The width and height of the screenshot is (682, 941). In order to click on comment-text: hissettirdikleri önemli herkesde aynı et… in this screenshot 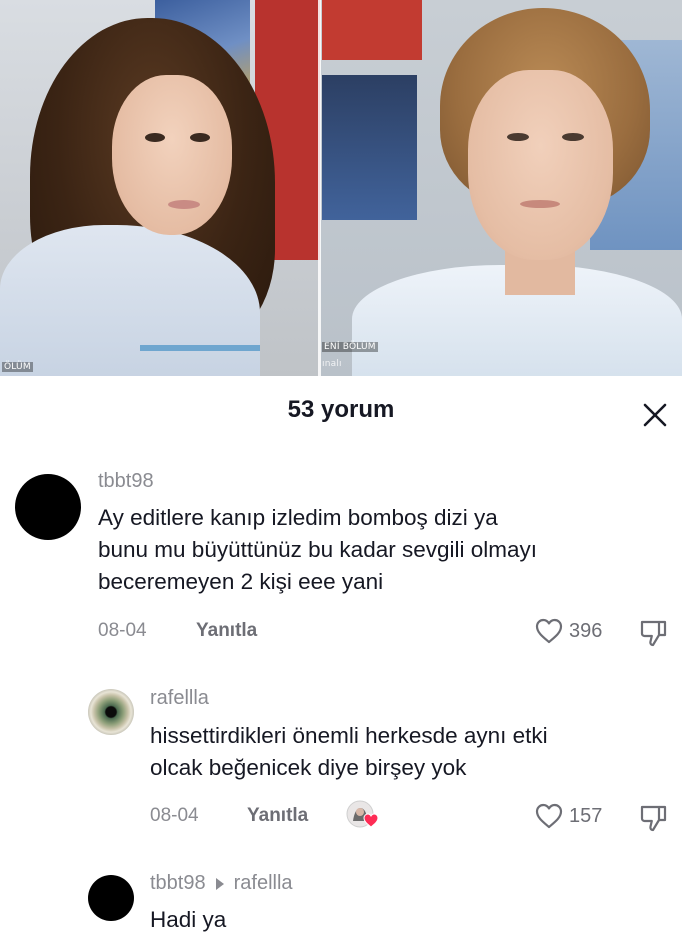, I will do `click(349, 751)`.